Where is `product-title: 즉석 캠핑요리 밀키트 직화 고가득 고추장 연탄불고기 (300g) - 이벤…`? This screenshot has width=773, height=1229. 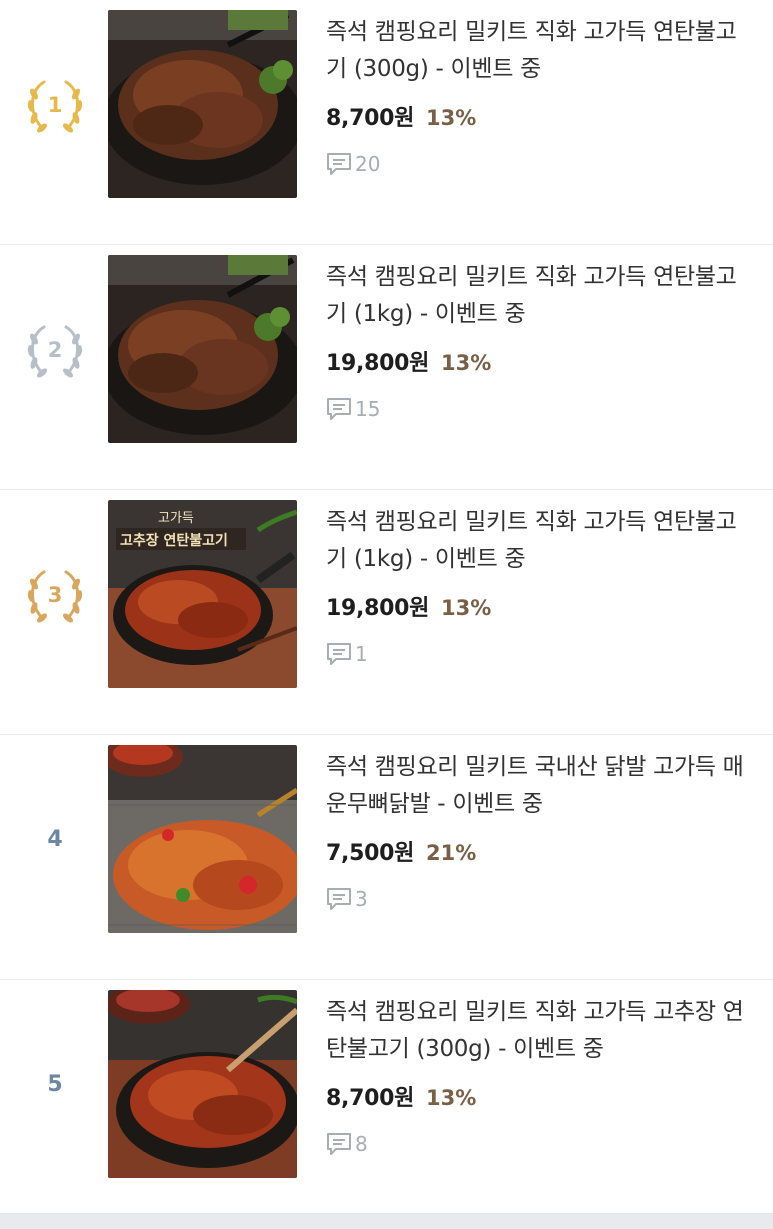 product-title: 즉석 캠핑요리 밀키트 직화 고가득 고추장 연탄불고기 (300g) - 이벤… is located at coordinates (541, 1031).